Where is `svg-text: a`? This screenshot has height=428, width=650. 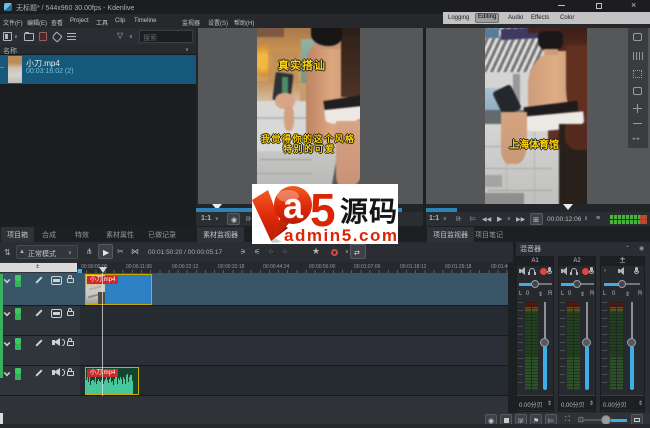 svg-text: a is located at coordinates (293, 205).